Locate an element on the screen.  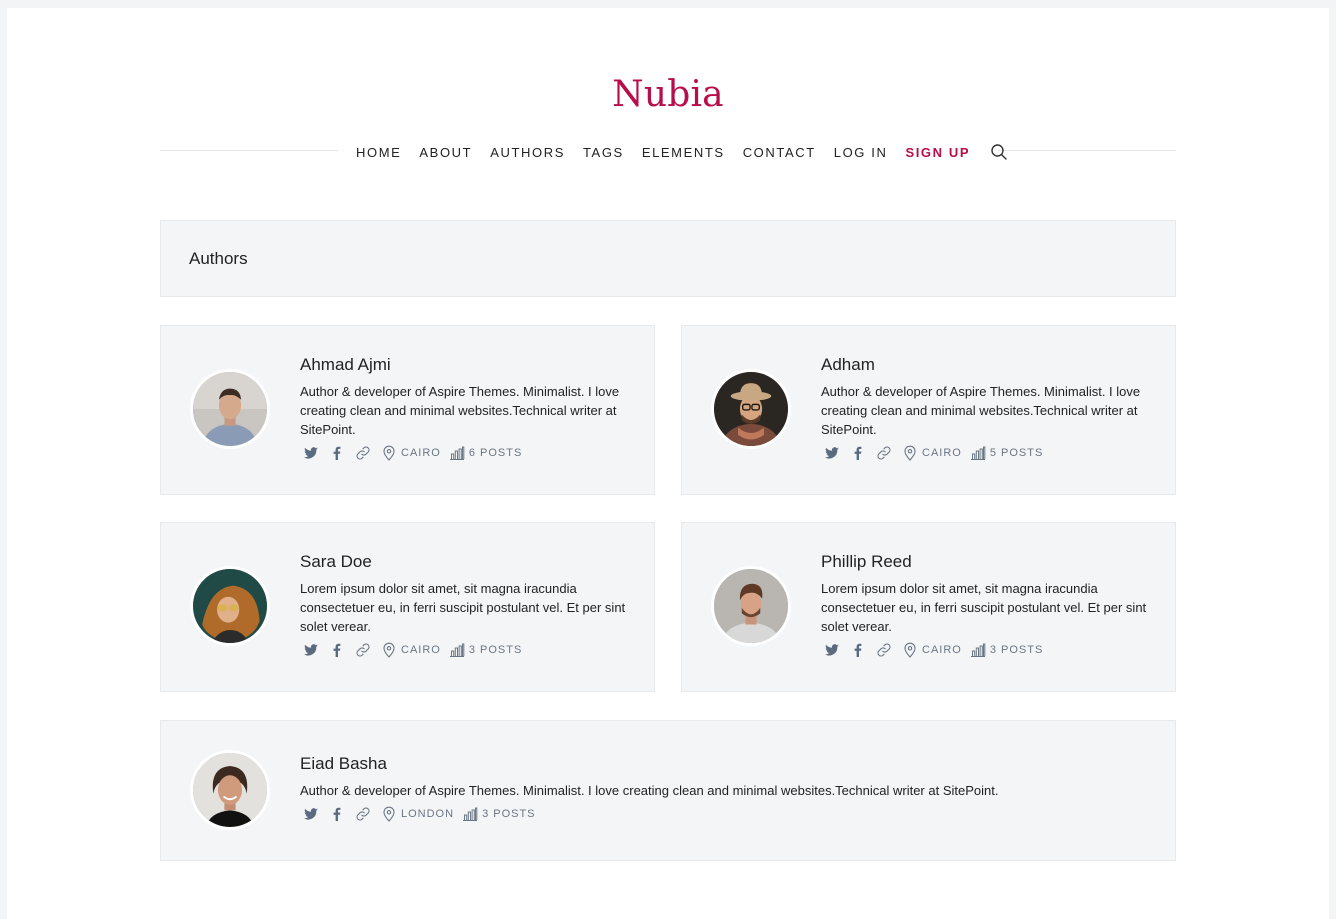
nav-divider-left is located at coordinates (249, 150).